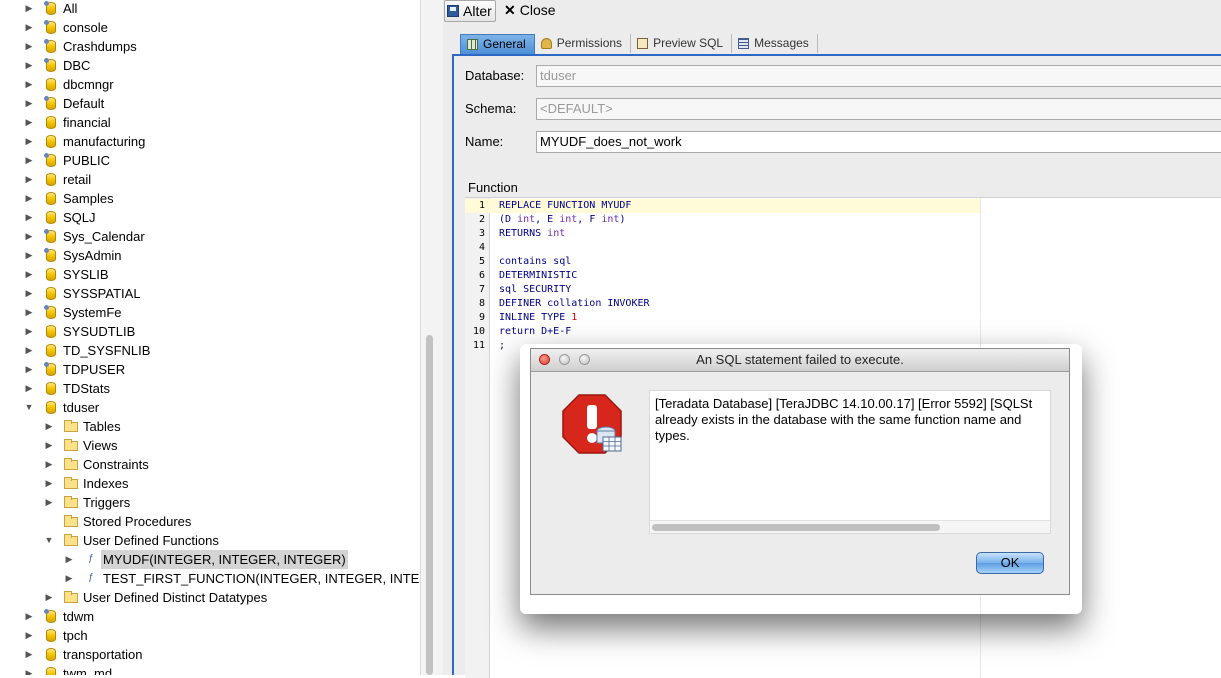  I want to click on tree-item: ▶ SQLJ, so click(210, 217).